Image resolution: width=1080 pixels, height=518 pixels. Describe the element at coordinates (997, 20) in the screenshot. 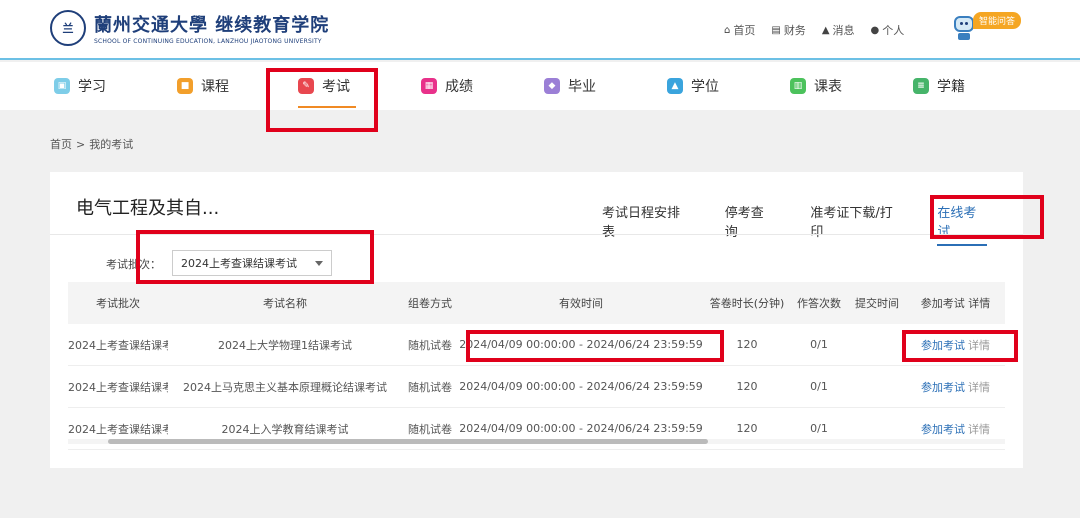

I see `assistant-bubble: 智能问答` at that location.